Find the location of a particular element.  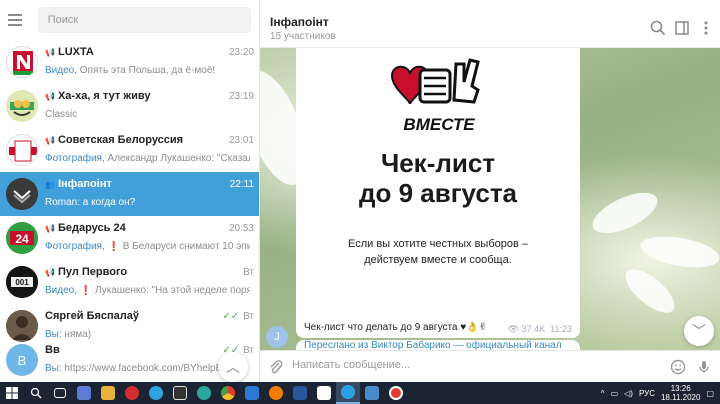

chat-title: Сяргей Бяспалаў is located at coordinates (92, 316).